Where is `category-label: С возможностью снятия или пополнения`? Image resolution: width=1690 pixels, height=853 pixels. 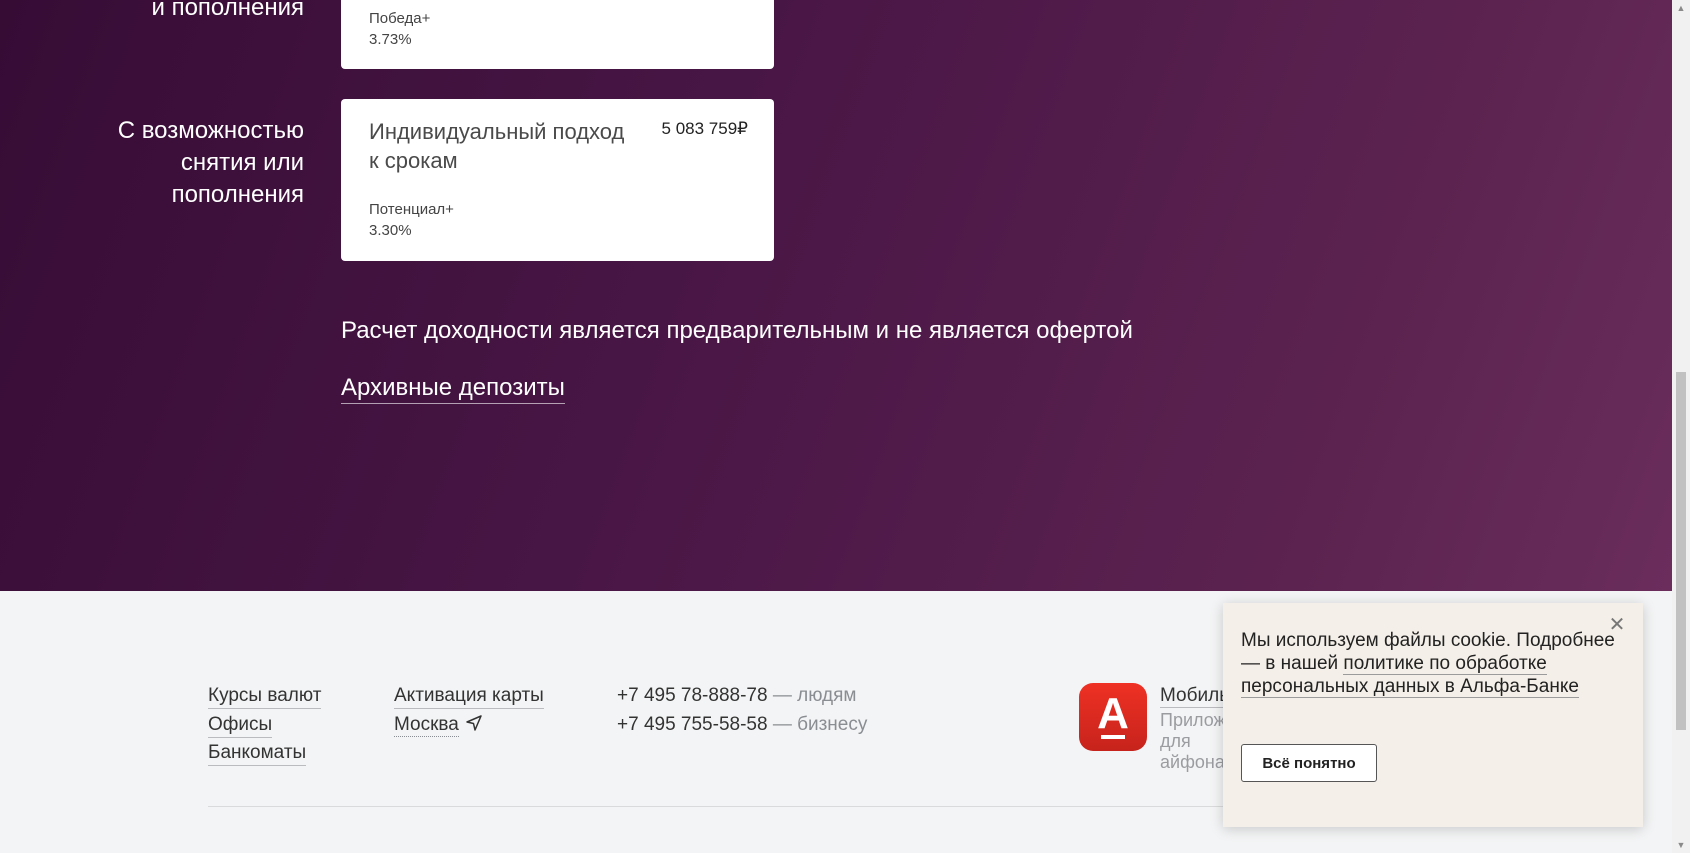 category-label: С возможностью снятия или пополнения is located at coordinates (210, 162).